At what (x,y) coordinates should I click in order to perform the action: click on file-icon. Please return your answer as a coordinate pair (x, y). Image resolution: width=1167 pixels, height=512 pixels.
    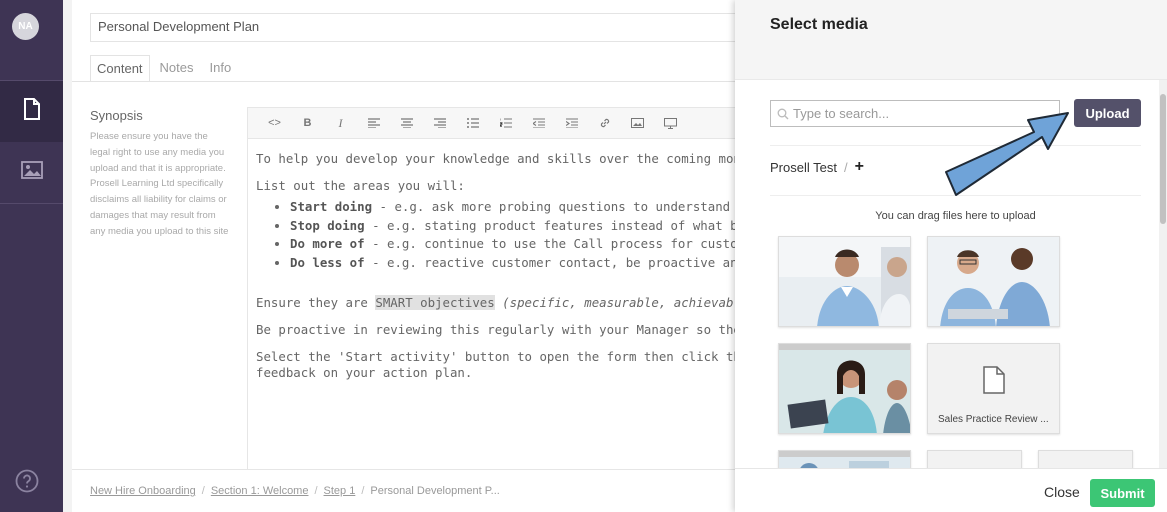
    Looking at the image, I should click on (994, 382).